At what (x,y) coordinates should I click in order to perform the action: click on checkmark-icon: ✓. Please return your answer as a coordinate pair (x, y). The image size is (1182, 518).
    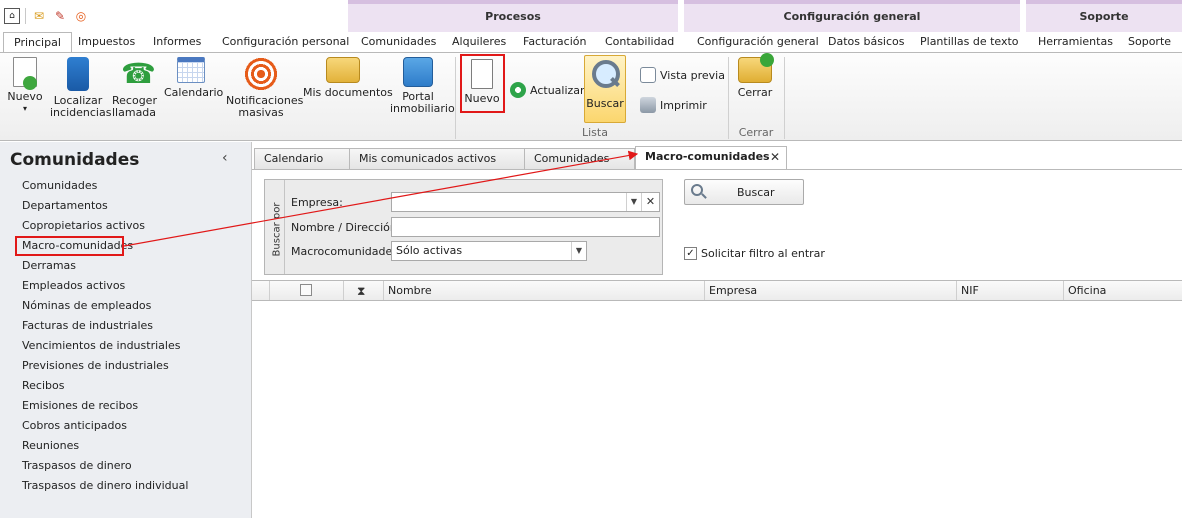
    Looking at the image, I should click on (690, 253).